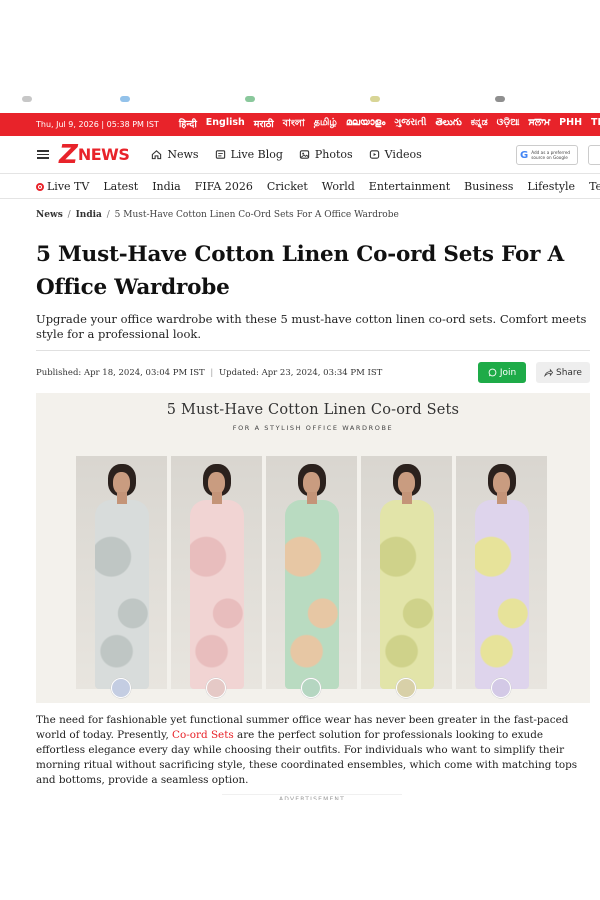  I want to click on logo-news: NEWS, so click(103, 154).